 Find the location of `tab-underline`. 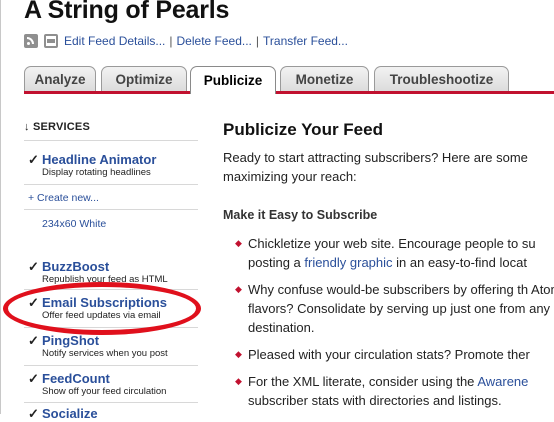

tab-underline is located at coordinates (289, 92).